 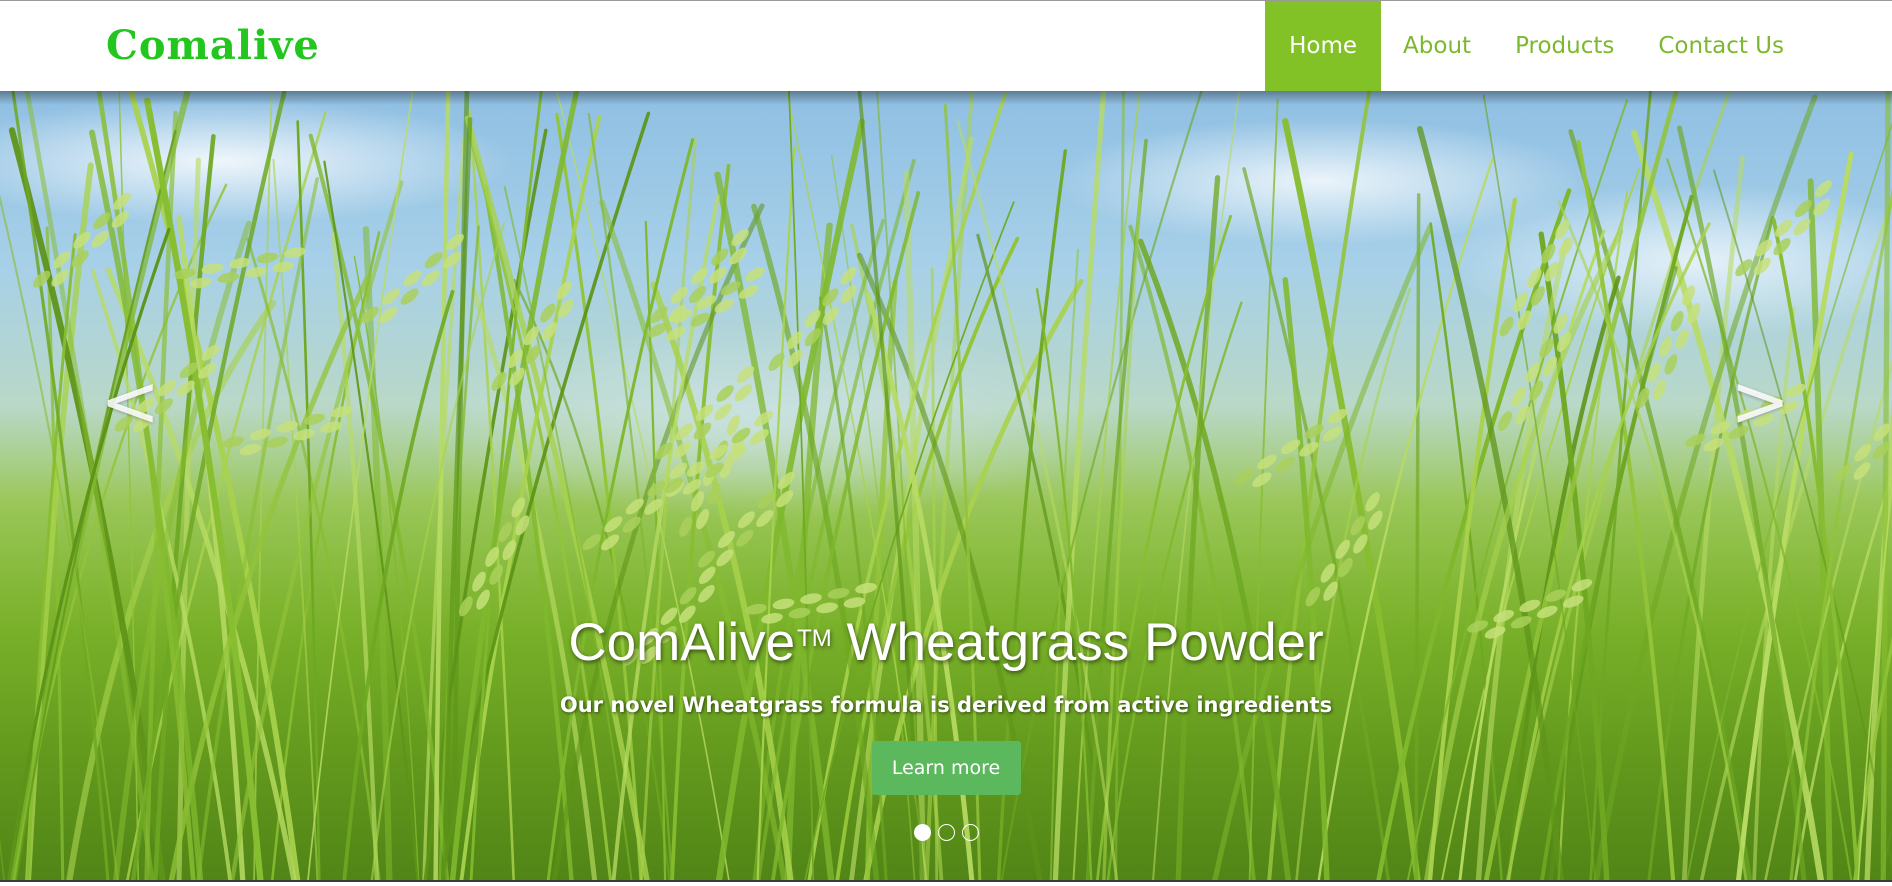 What do you see at coordinates (1077, 642) in the screenshot?
I see `hero-title-product: Wheatgrass Powder` at bounding box center [1077, 642].